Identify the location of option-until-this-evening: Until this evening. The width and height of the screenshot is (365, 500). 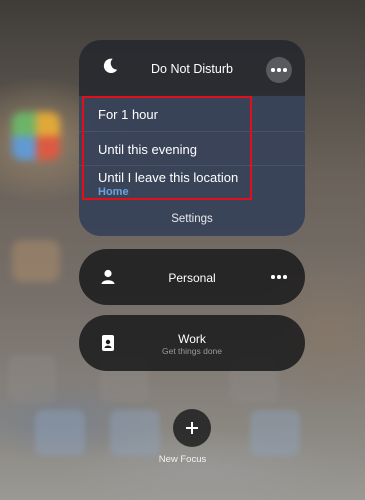
(192, 149).